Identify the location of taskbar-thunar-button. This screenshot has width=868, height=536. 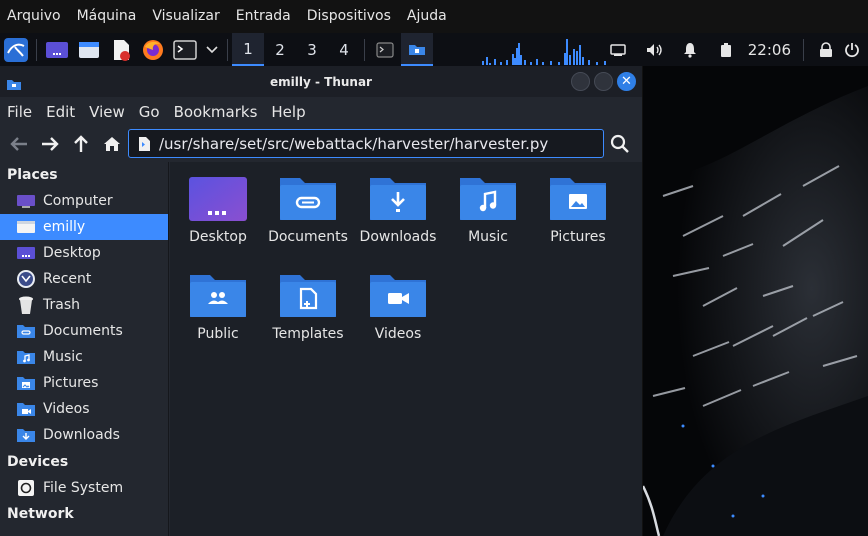
(417, 49).